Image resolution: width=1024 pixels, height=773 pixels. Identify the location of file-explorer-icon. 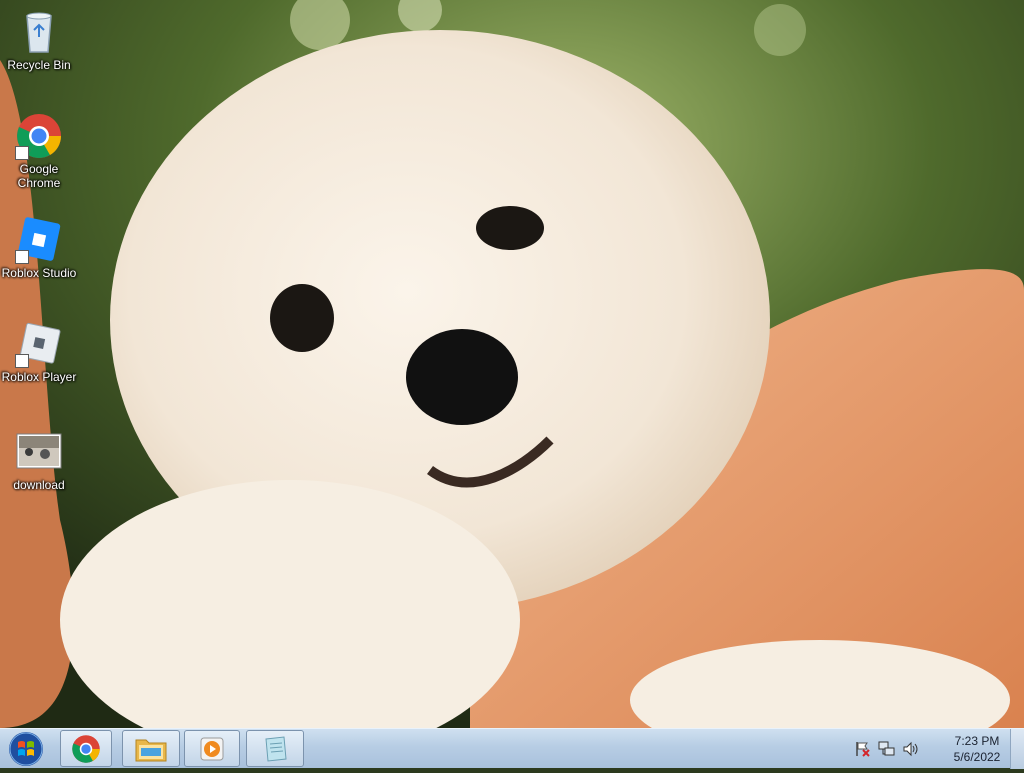
(151, 750).